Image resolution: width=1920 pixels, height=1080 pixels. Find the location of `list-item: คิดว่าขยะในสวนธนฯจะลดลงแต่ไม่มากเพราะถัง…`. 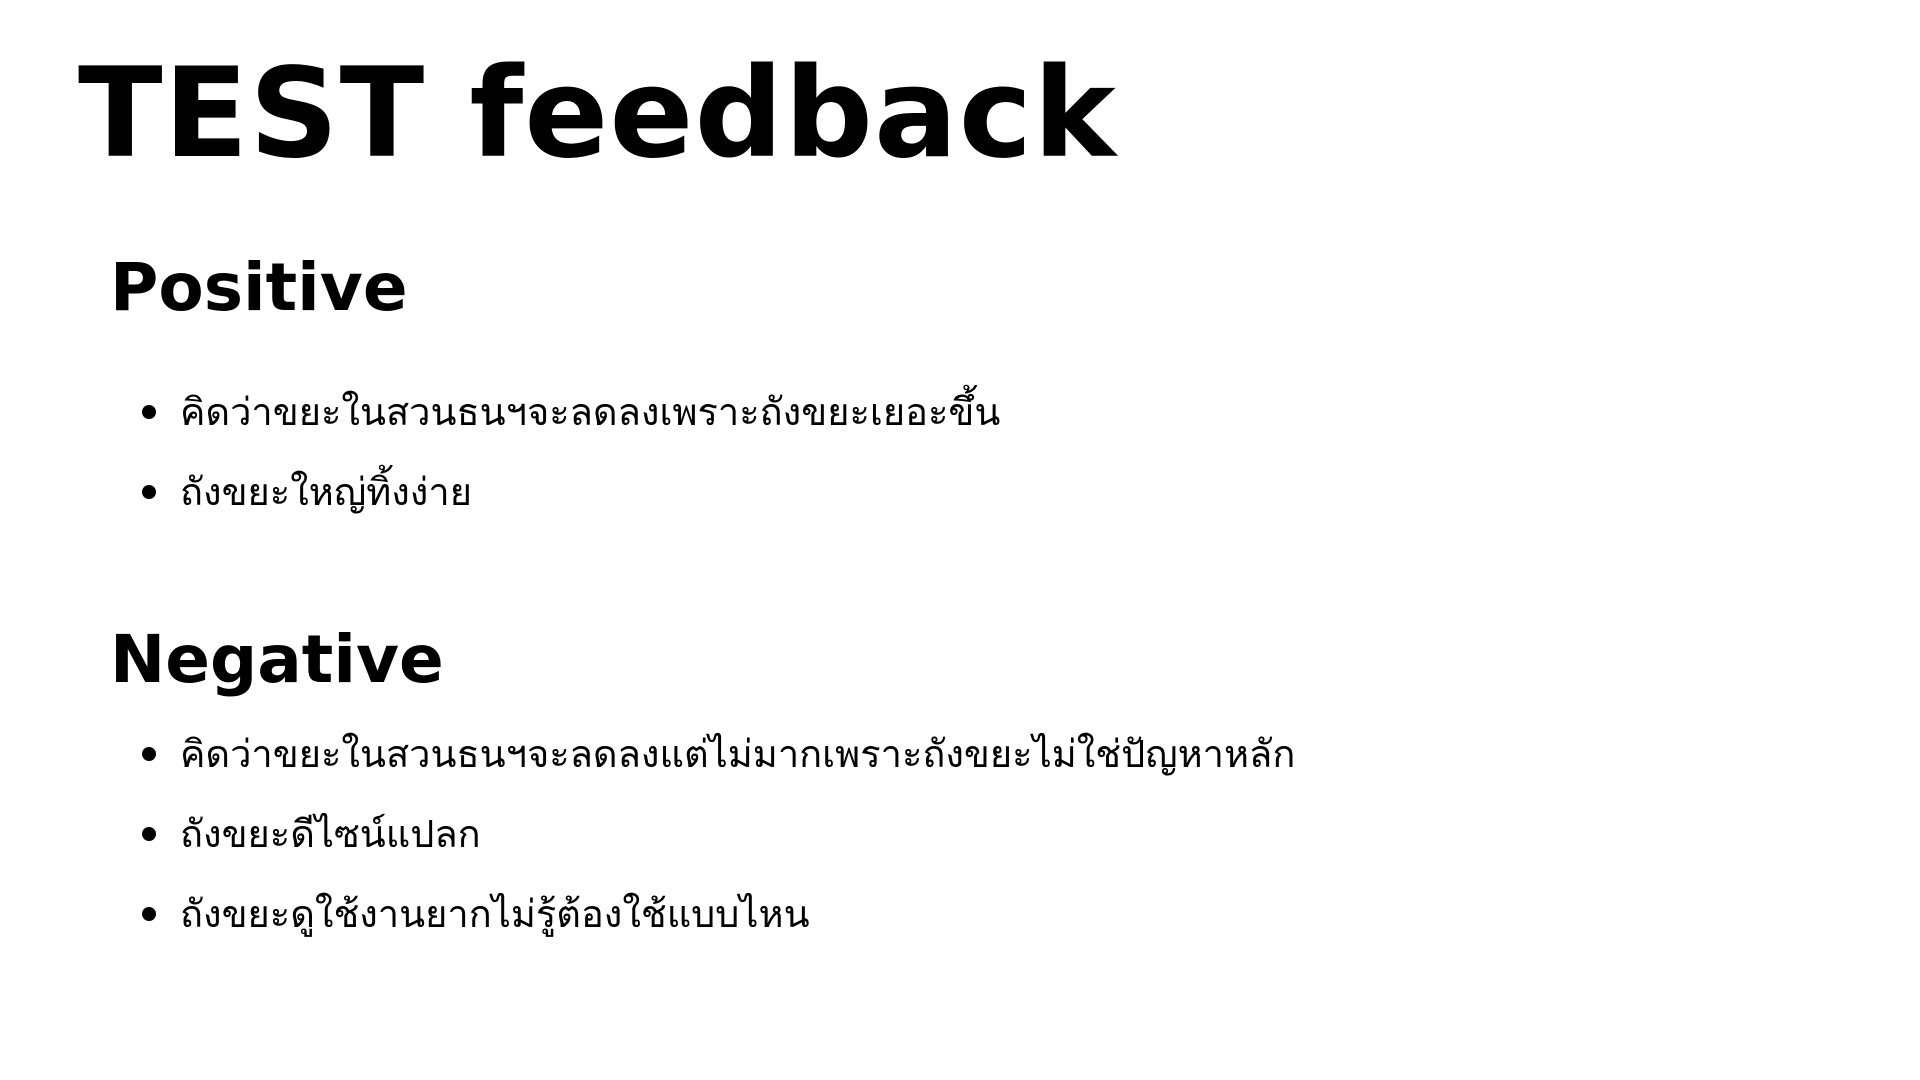

list-item: คิดว่าขยะในสวนธนฯจะลดลงแต่ไม่มากเพราะถัง… is located at coordinates (717, 764).